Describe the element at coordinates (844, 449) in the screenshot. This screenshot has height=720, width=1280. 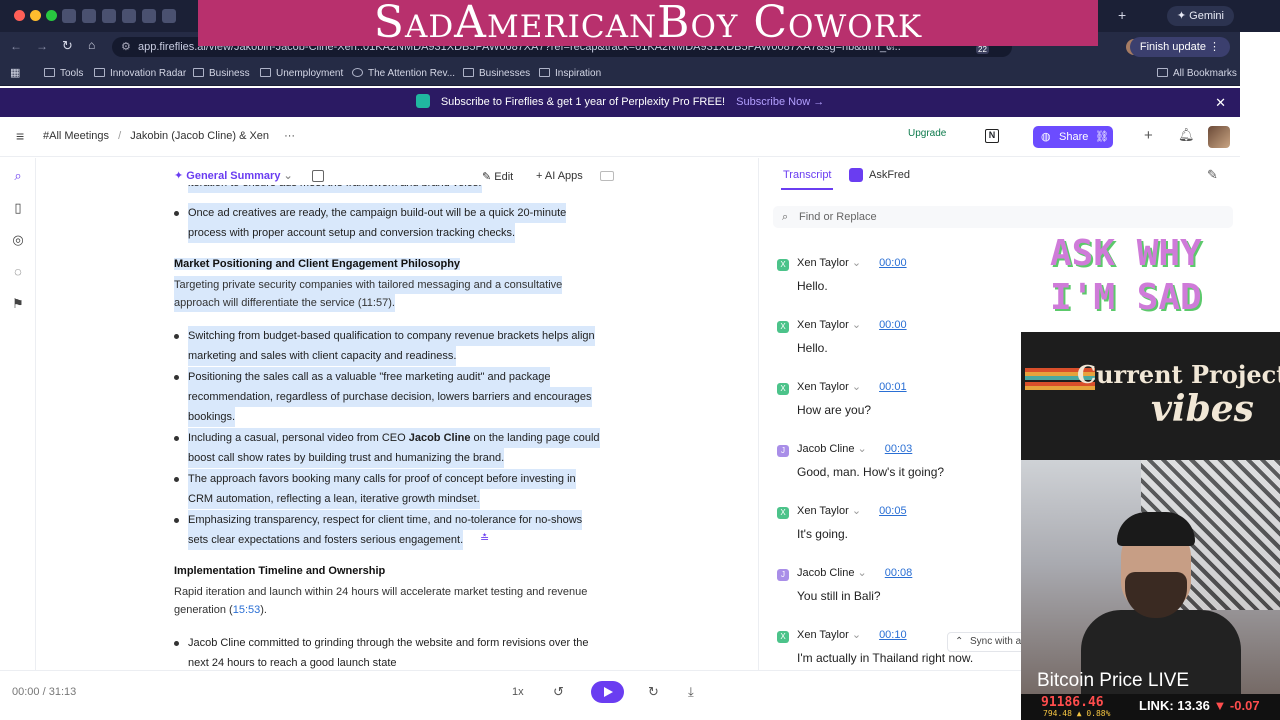
I see `transcript-speaker: J Jacob Cline ⌄ 00:03` at that location.